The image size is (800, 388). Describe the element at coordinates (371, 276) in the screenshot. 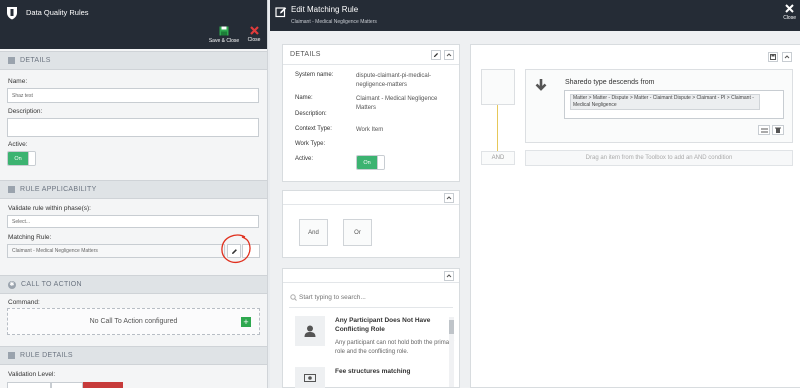

I see `toolbox-header` at that location.